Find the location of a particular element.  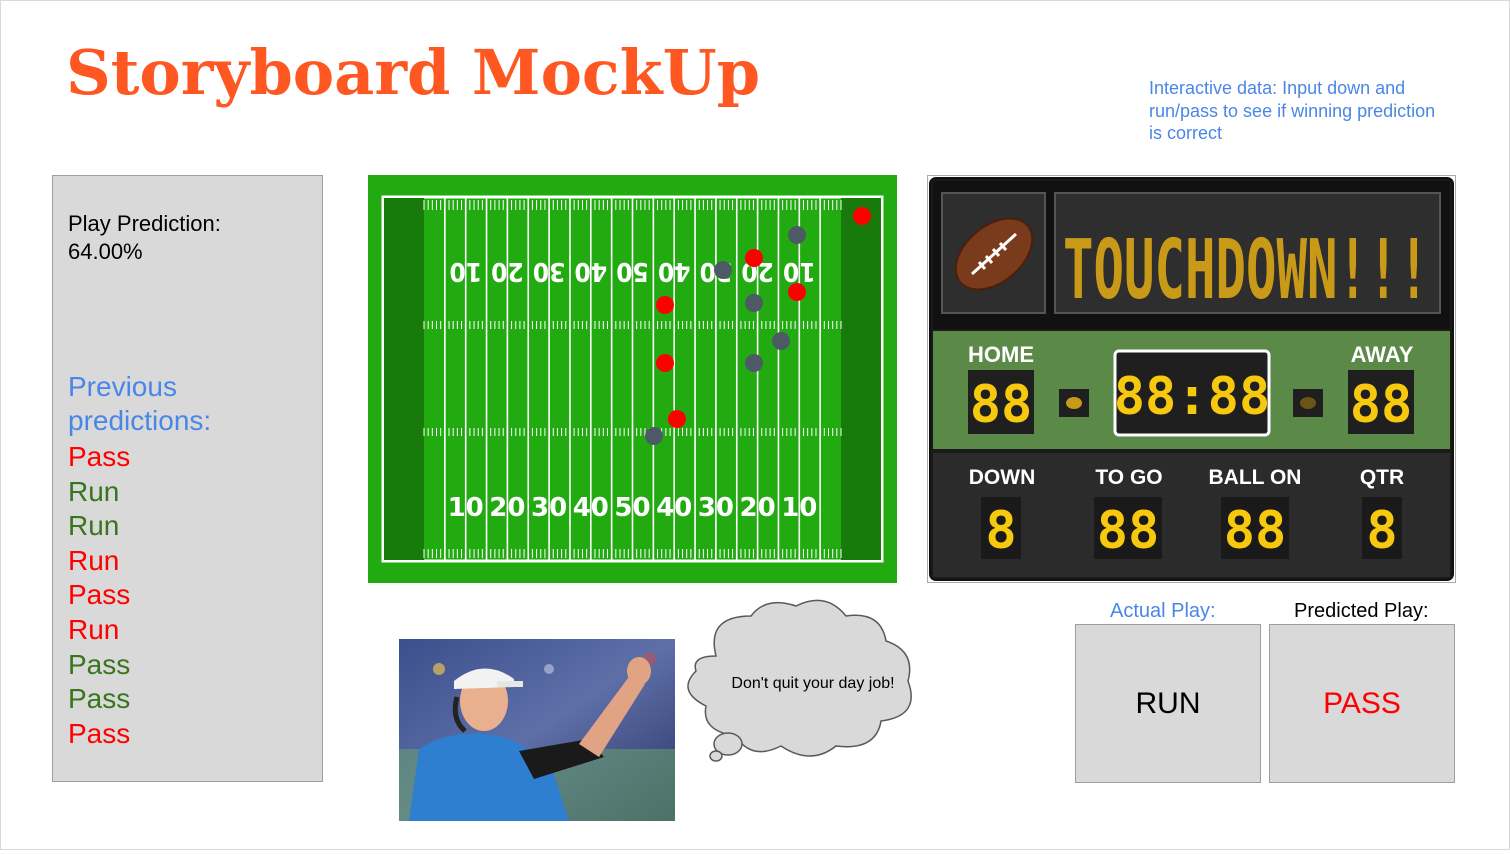

qtr-label: QTR is located at coordinates (1382, 477).